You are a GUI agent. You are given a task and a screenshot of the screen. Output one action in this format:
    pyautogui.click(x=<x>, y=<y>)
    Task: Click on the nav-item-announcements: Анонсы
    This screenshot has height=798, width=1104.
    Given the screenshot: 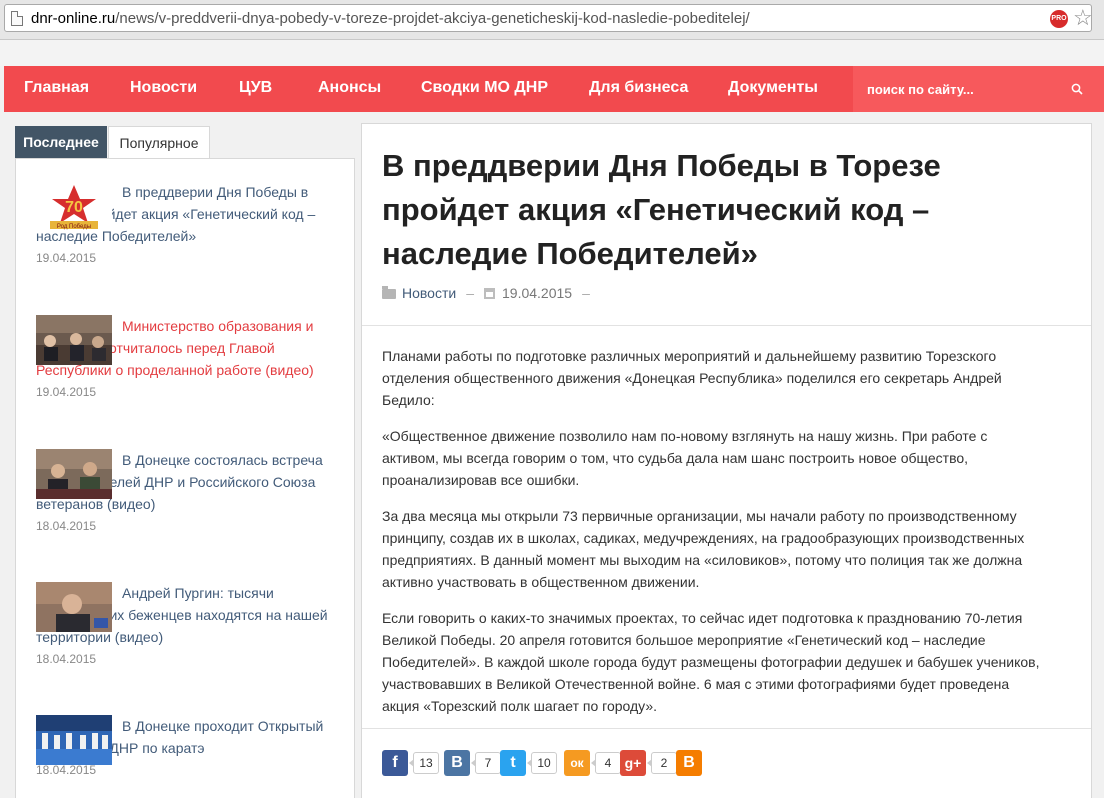 What is the action you would take?
    pyautogui.click(x=349, y=89)
    